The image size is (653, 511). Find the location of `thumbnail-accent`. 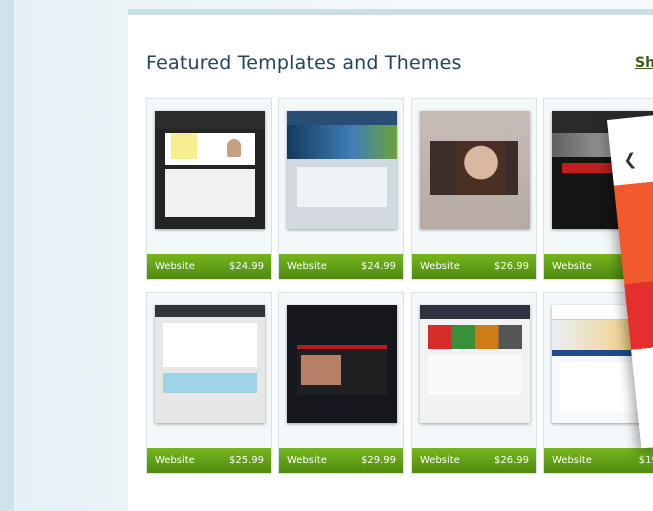

thumbnail-accent is located at coordinates (210, 383).